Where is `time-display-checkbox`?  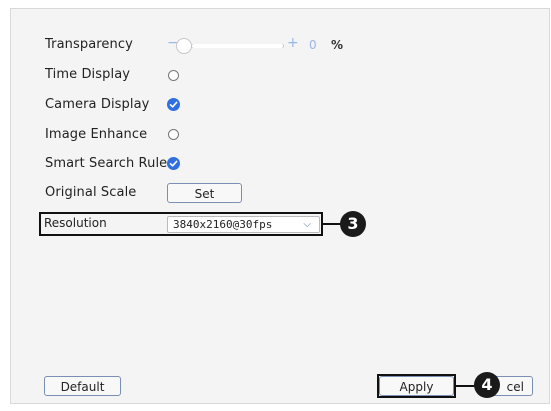
time-display-checkbox is located at coordinates (173, 75).